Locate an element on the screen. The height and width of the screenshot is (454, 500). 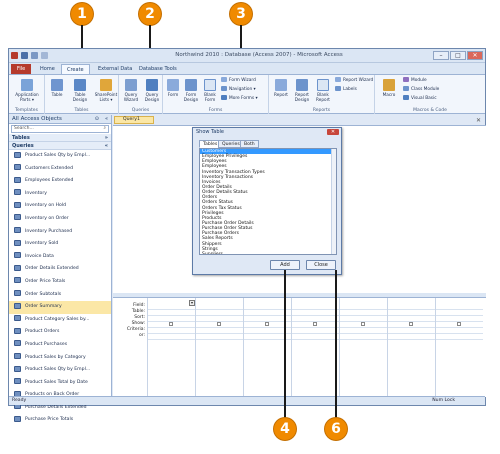
collapse-icon: « is located at coordinates (106, 119).